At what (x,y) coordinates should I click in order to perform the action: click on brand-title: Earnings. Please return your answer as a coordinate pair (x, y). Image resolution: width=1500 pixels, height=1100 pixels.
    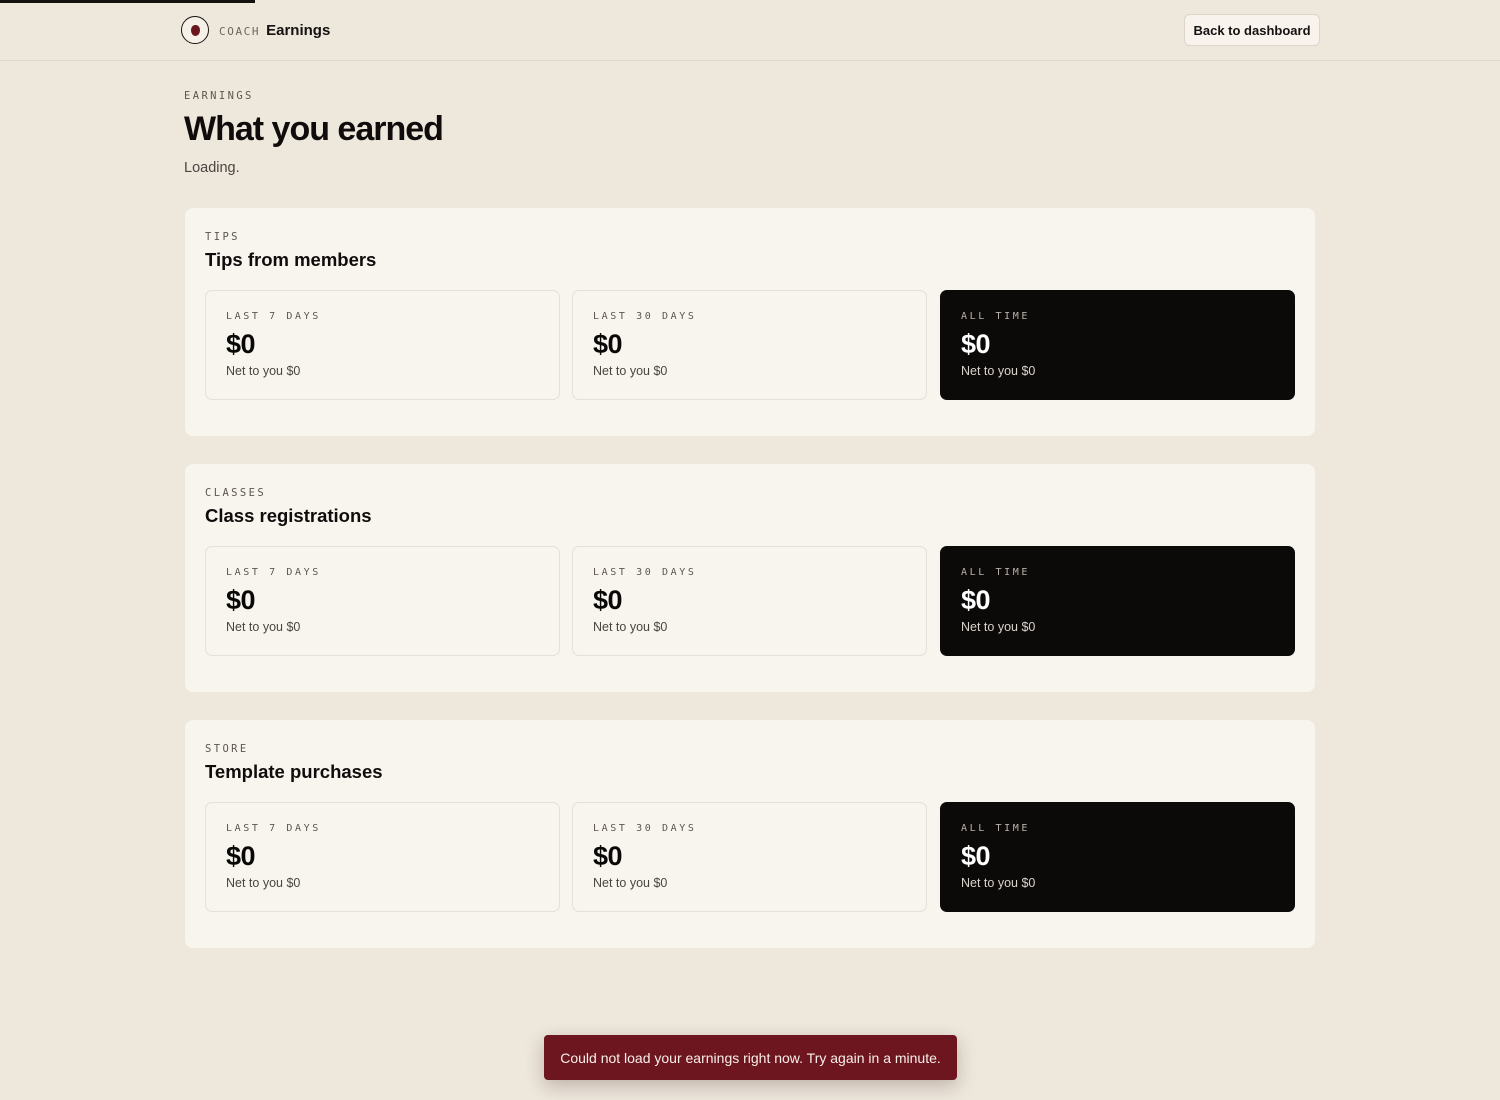
    Looking at the image, I should click on (298, 30).